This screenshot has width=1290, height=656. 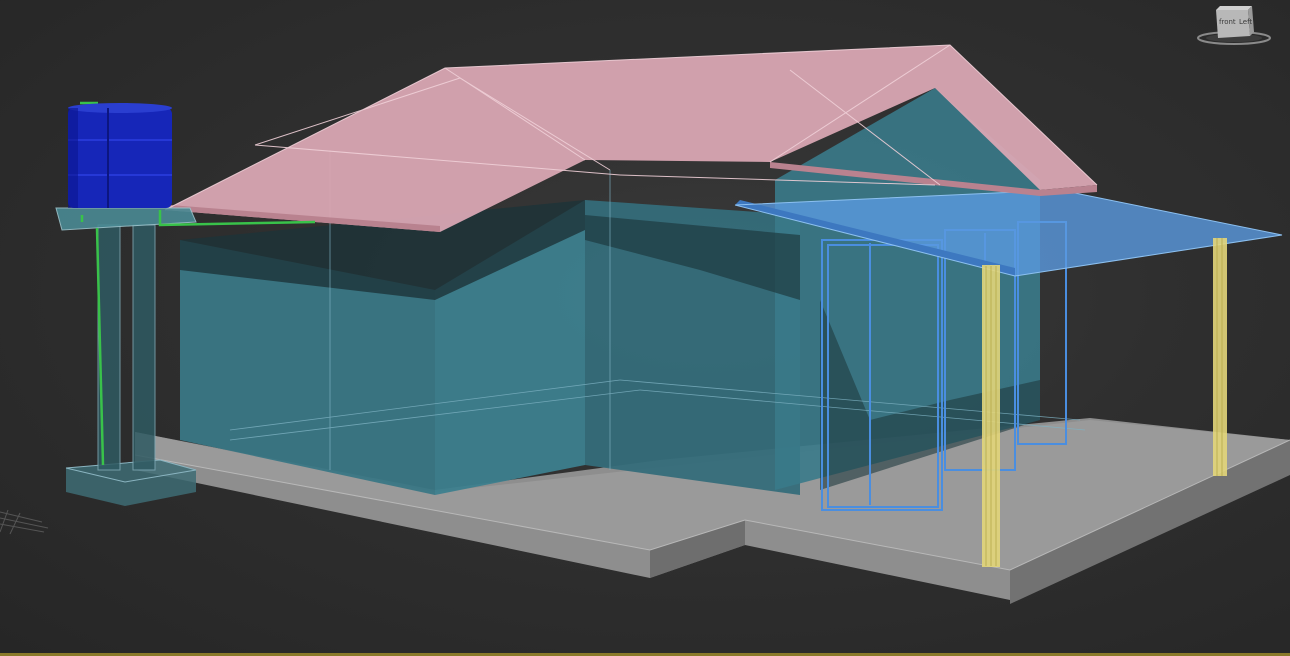 What do you see at coordinates (1227, 22) in the screenshot?
I see `viewcube-front-label: front` at bounding box center [1227, 22].